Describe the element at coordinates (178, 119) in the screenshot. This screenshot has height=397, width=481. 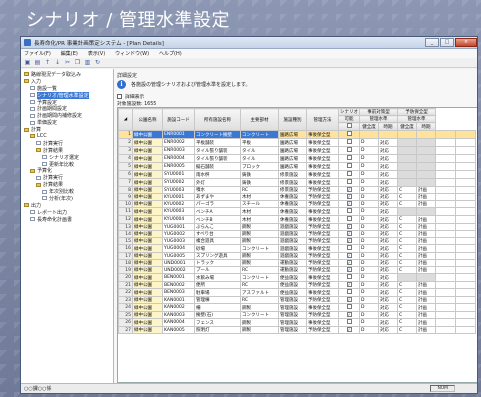
I see `grid-header-code: 施設コード` at that location.